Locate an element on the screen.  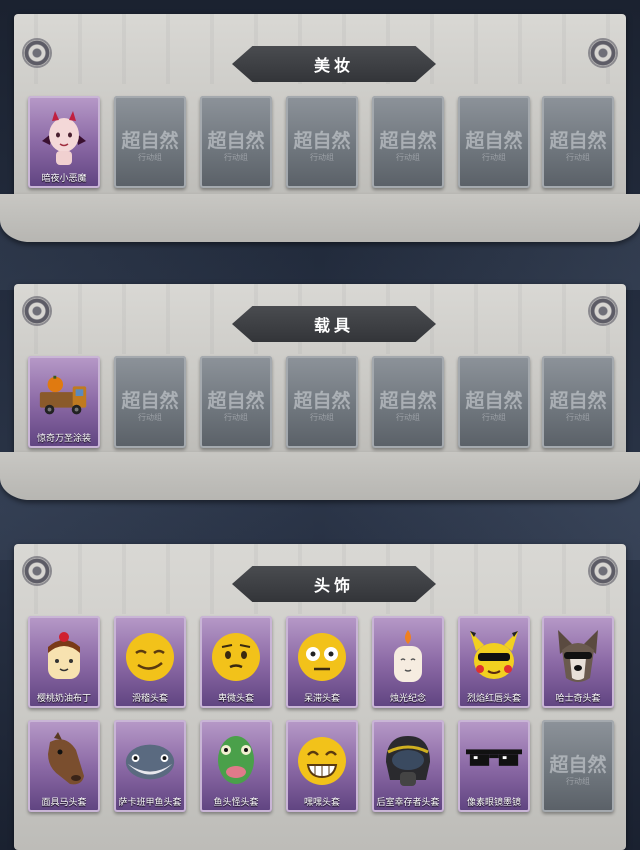
item-card: 鱼头怪头套 is located at coordinates (236, 766).